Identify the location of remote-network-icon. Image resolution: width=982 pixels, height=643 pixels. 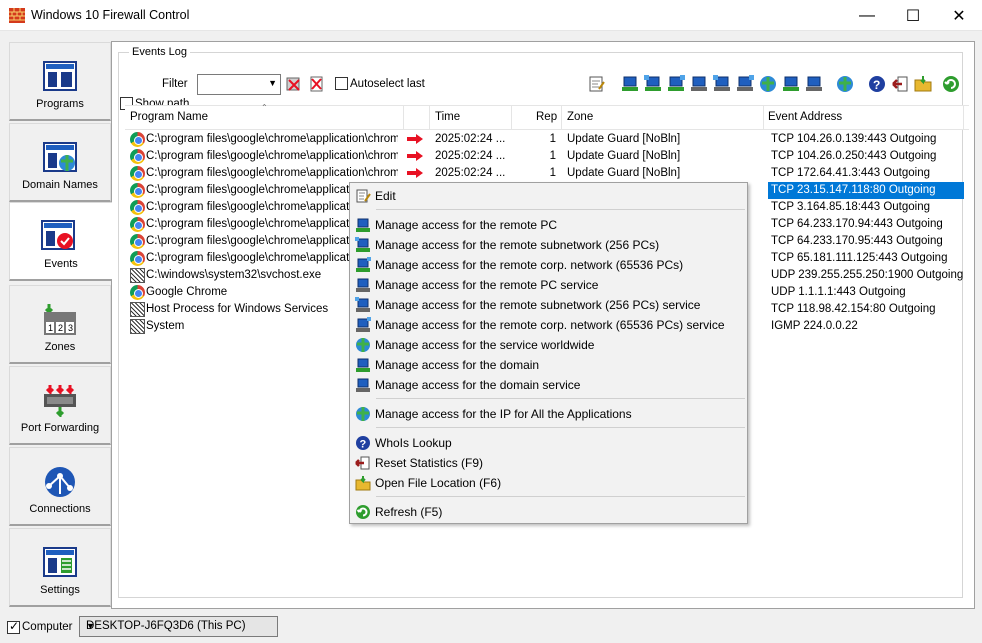
(676, 84).